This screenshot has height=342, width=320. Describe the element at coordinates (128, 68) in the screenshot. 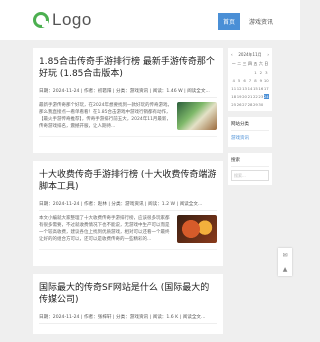

I see `post-title: 1.85合击传奇手游排行榜 最新手游传奇那个好玩 (1.85合击版本)` at that location.